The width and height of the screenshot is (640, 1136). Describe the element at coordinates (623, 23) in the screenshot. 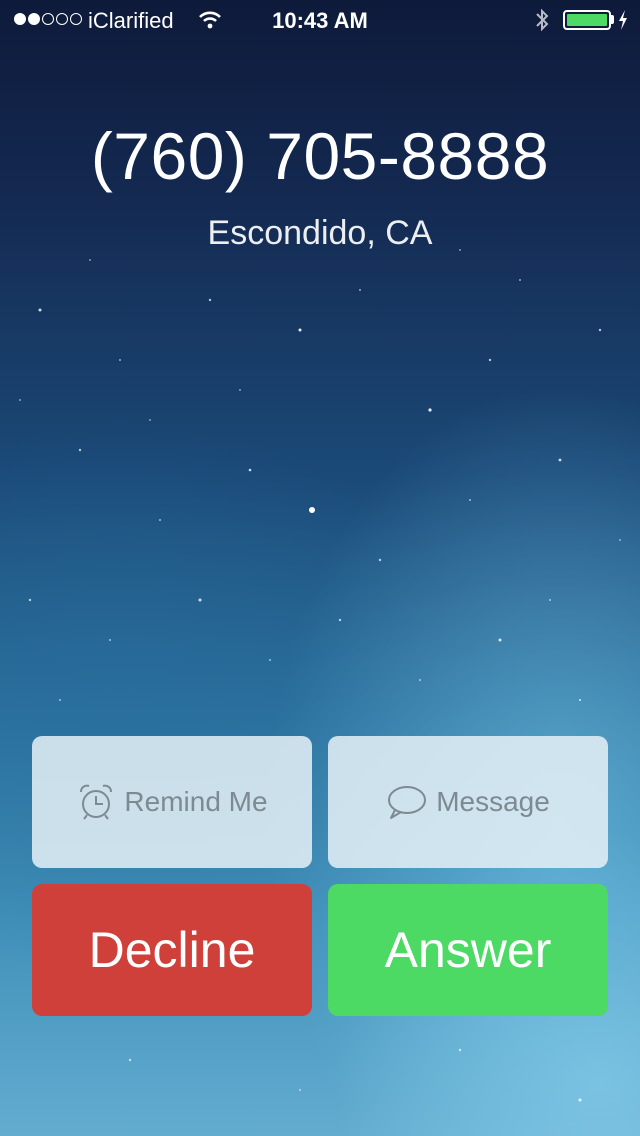

I see `charging-icon` at that location.